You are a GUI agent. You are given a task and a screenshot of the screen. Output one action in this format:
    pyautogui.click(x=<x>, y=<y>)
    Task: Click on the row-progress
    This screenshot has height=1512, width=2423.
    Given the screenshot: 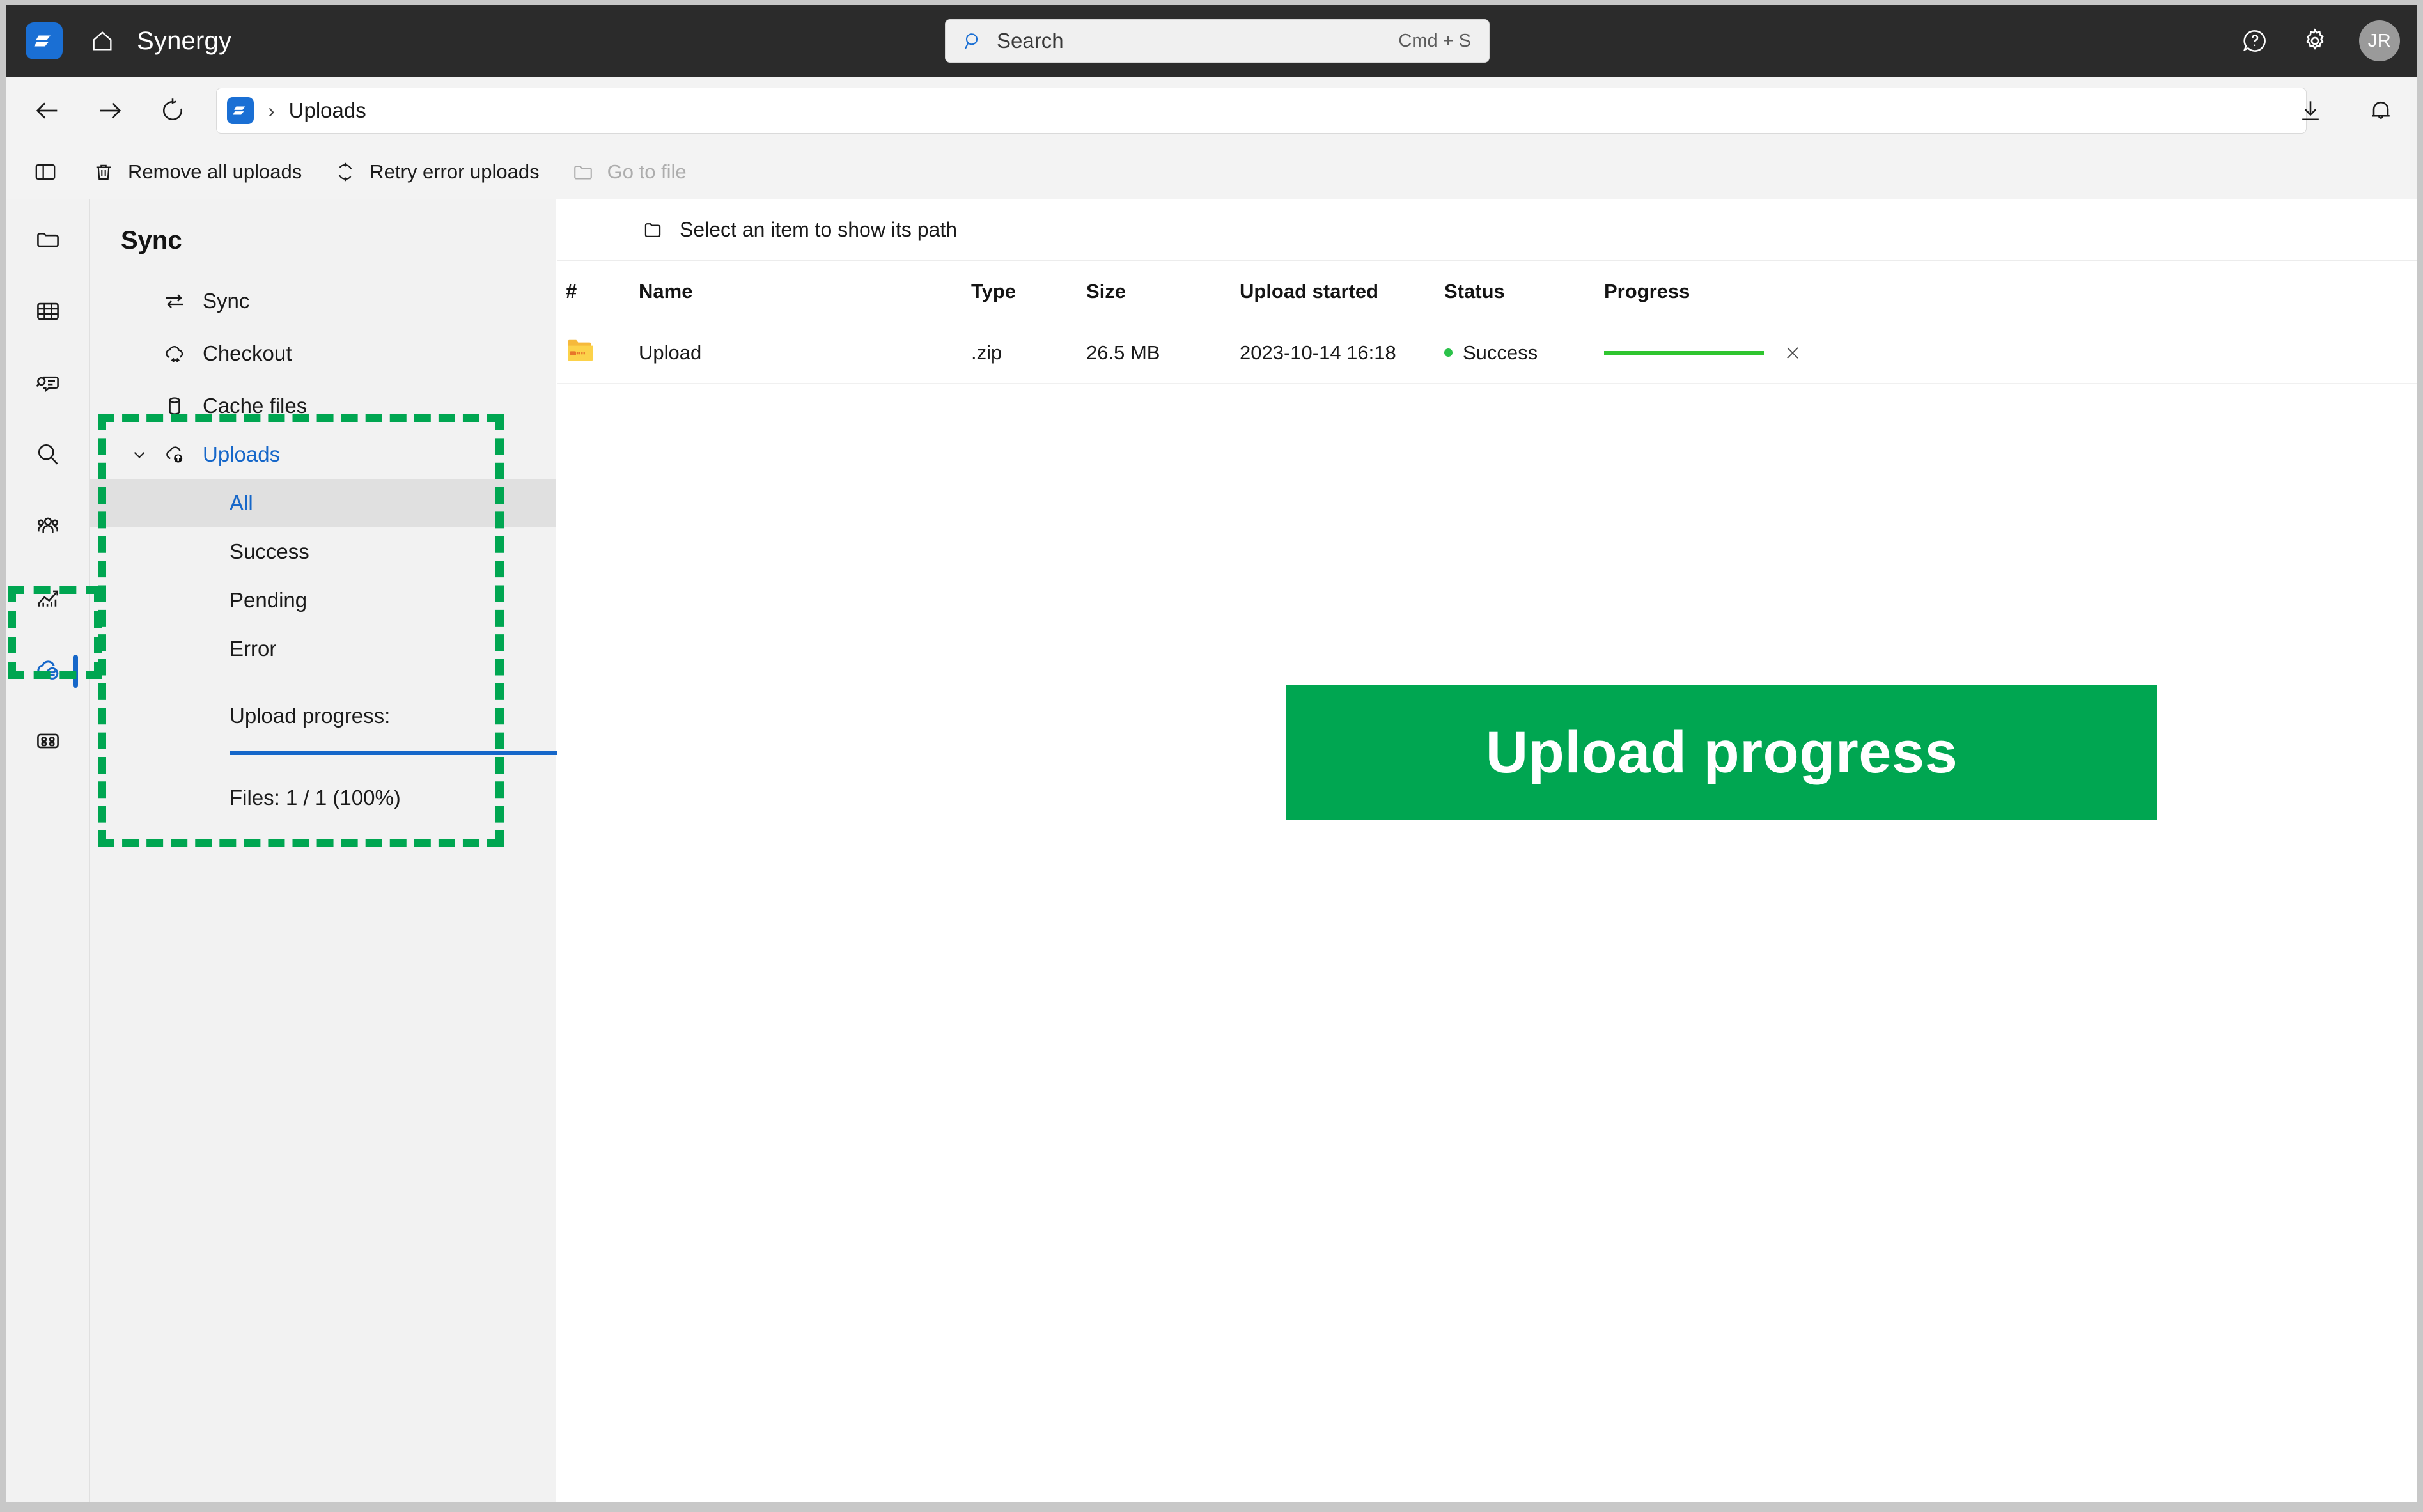 What is the action you would take?
    pyautogui.click(x=1709, y=353)
    